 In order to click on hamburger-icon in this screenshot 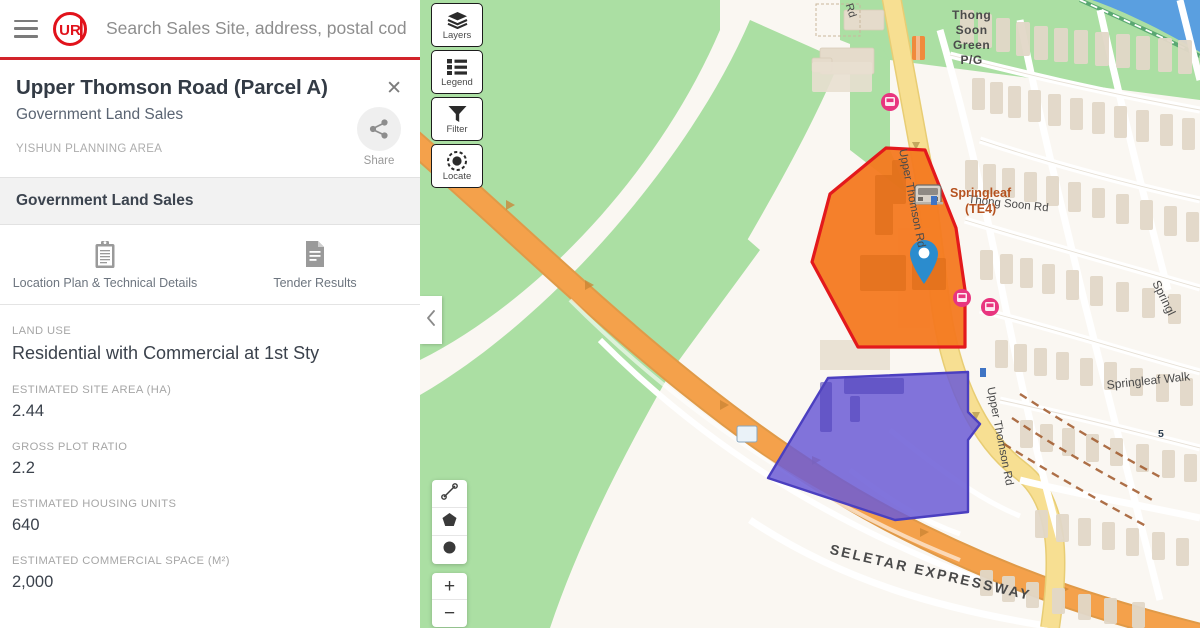, I will do `click(26, 28)`.